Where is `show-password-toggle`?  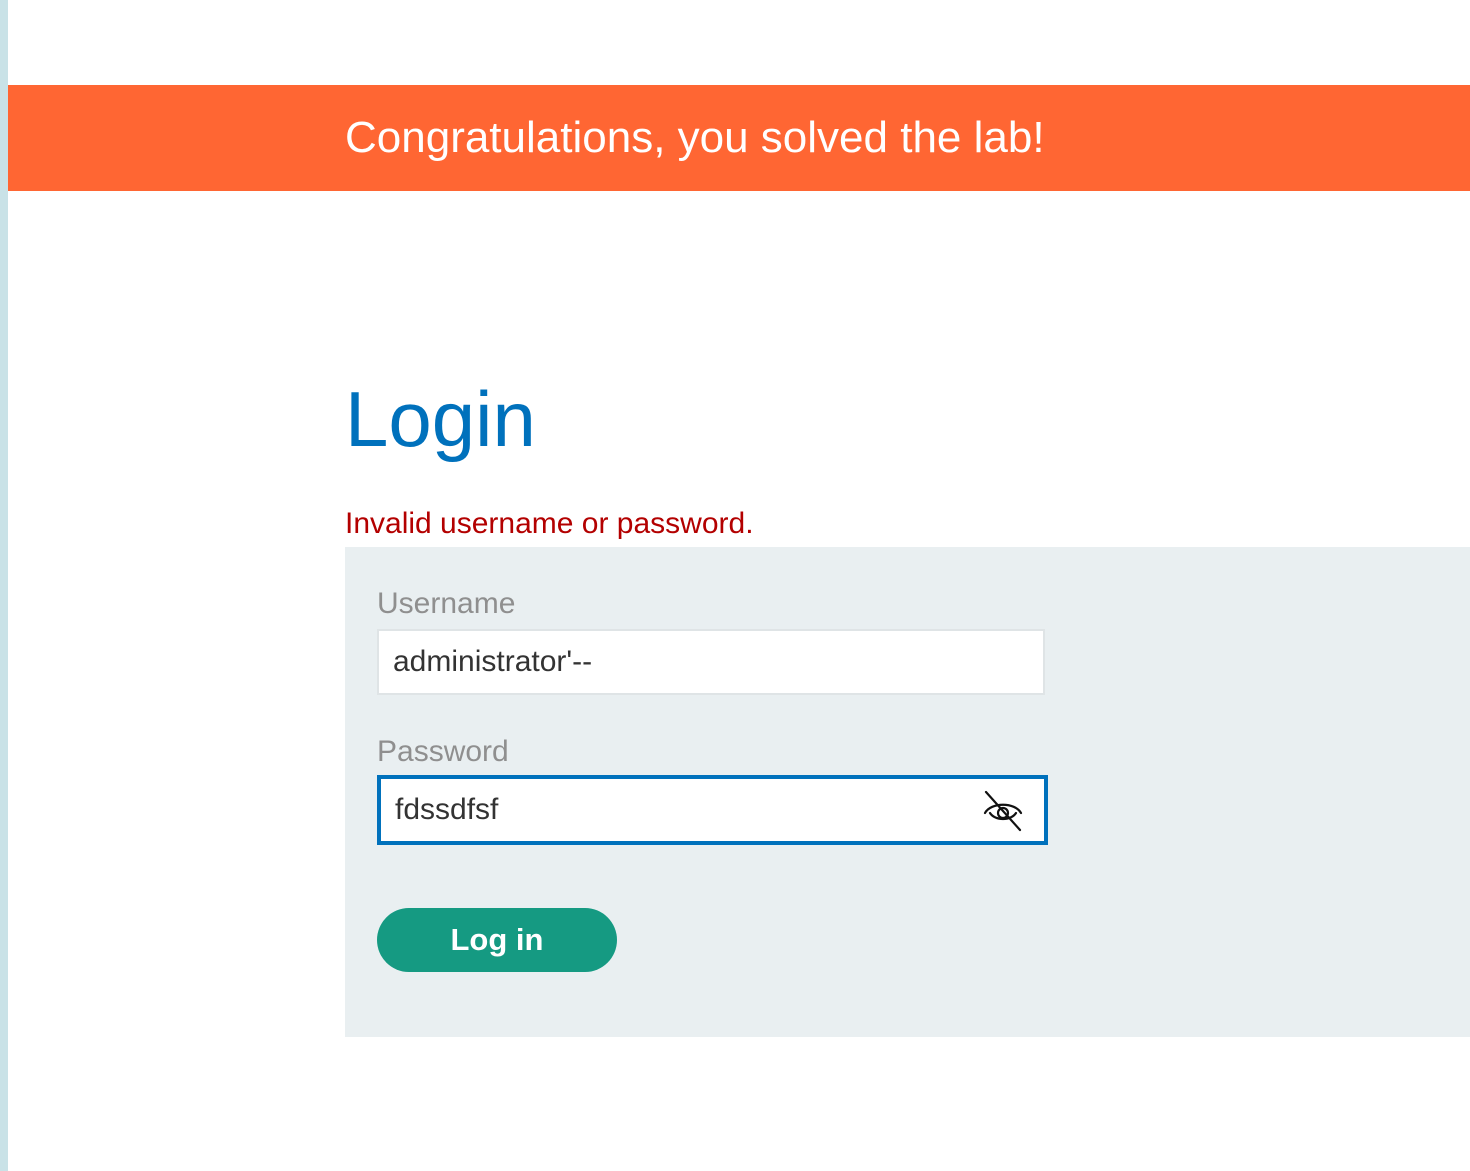 show-password-toggle is located at coordinates (1003, 811).